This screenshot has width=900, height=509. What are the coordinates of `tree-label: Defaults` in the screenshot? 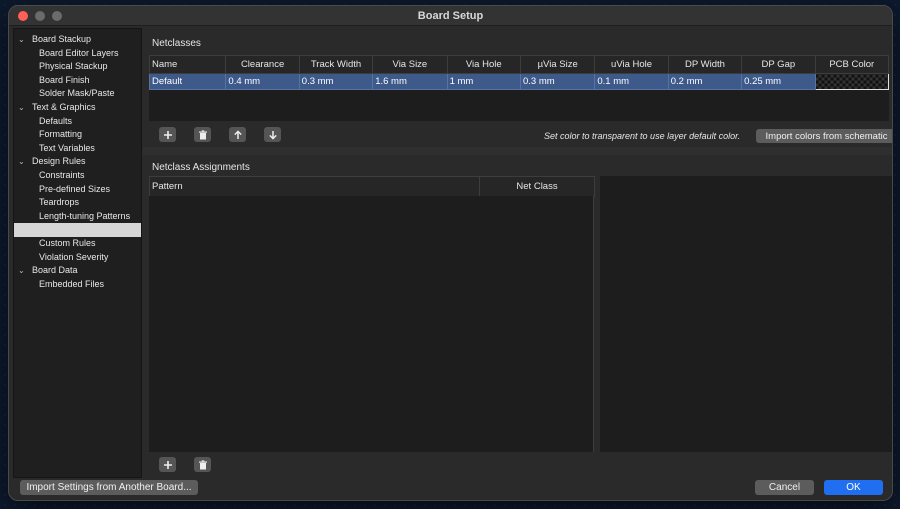 It's located at (56, 120).